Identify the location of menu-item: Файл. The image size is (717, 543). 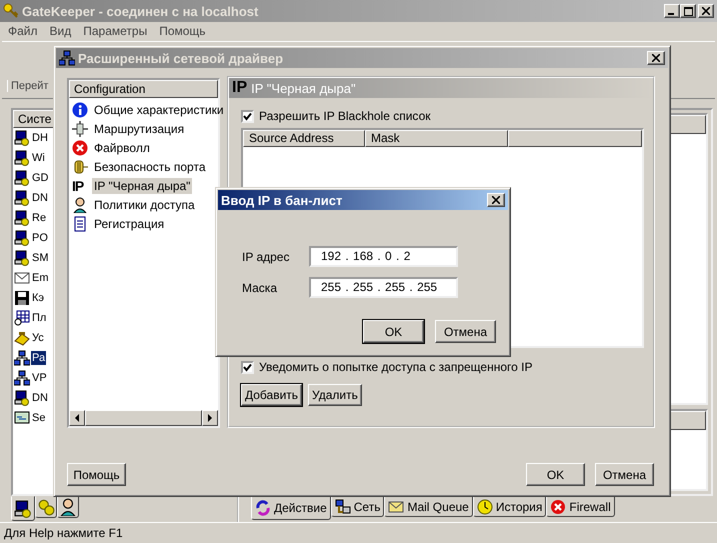
(23, 31).